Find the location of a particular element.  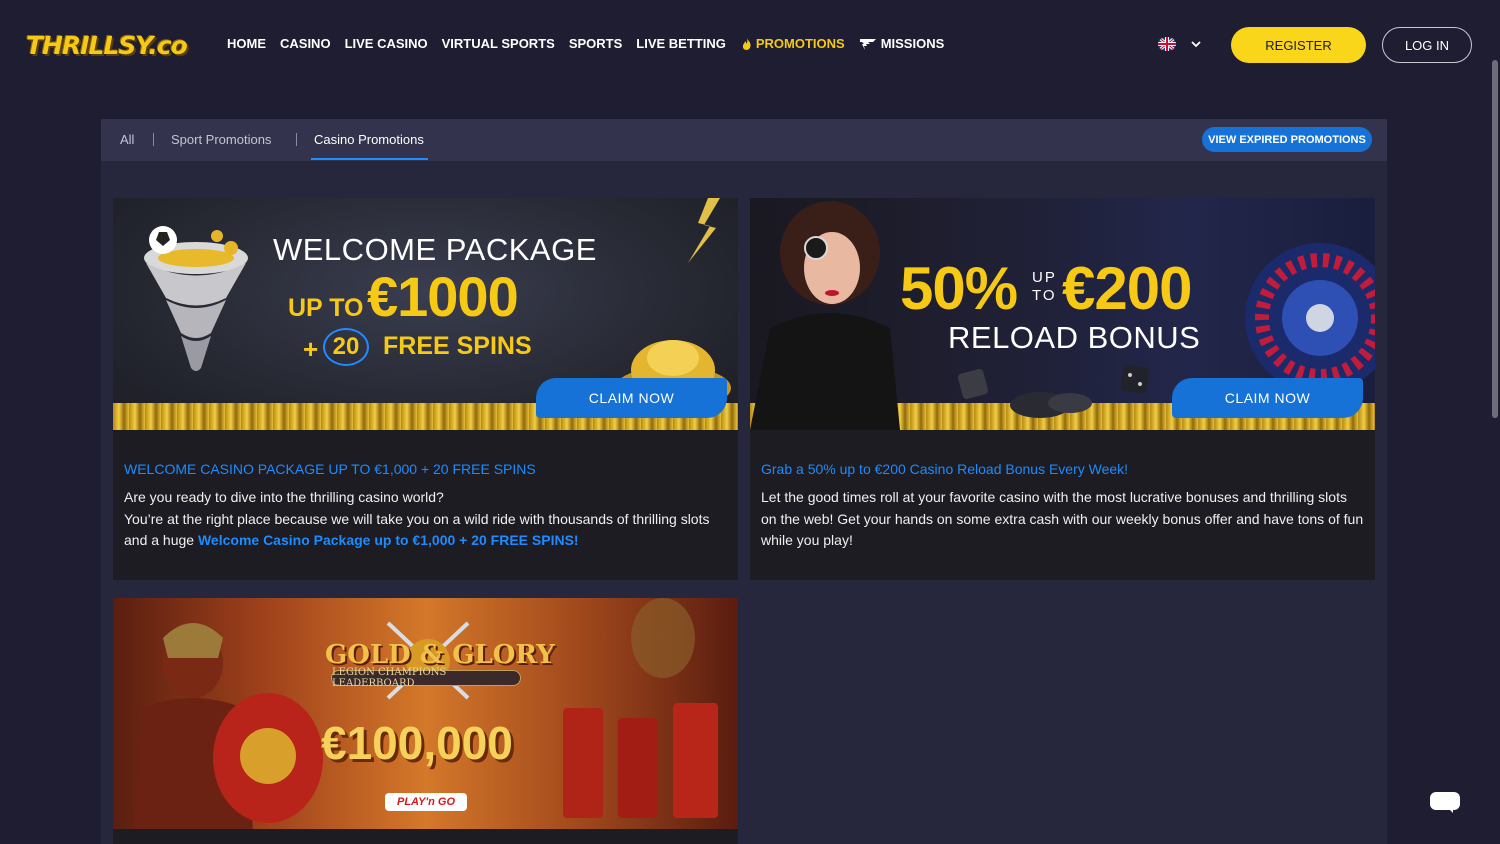

nav-promotions: PROMOTIONS is located at coordinates (792, 43).